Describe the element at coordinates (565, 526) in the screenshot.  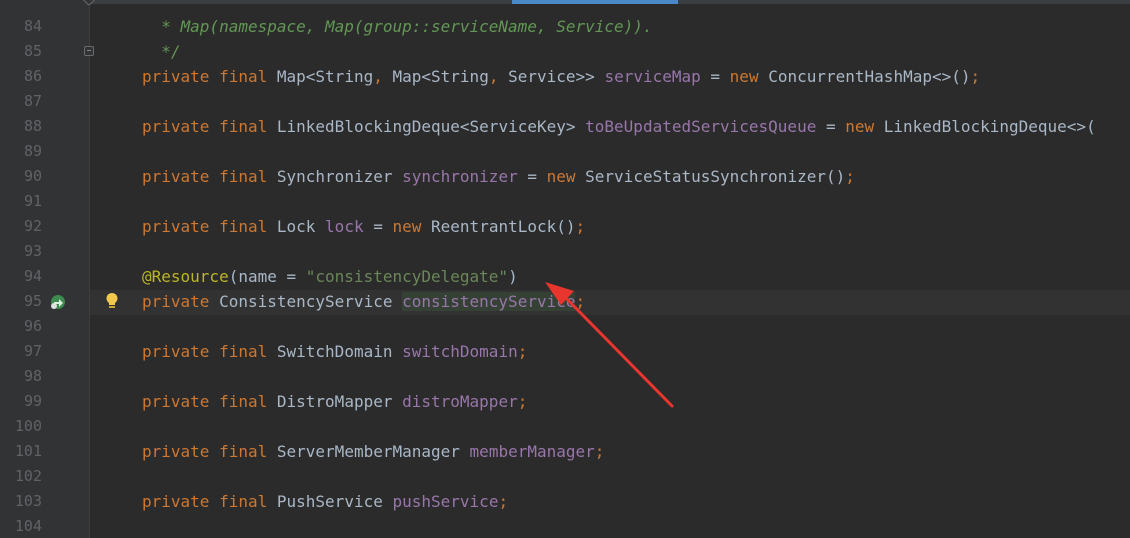
I see `code-line: 104` at that location.